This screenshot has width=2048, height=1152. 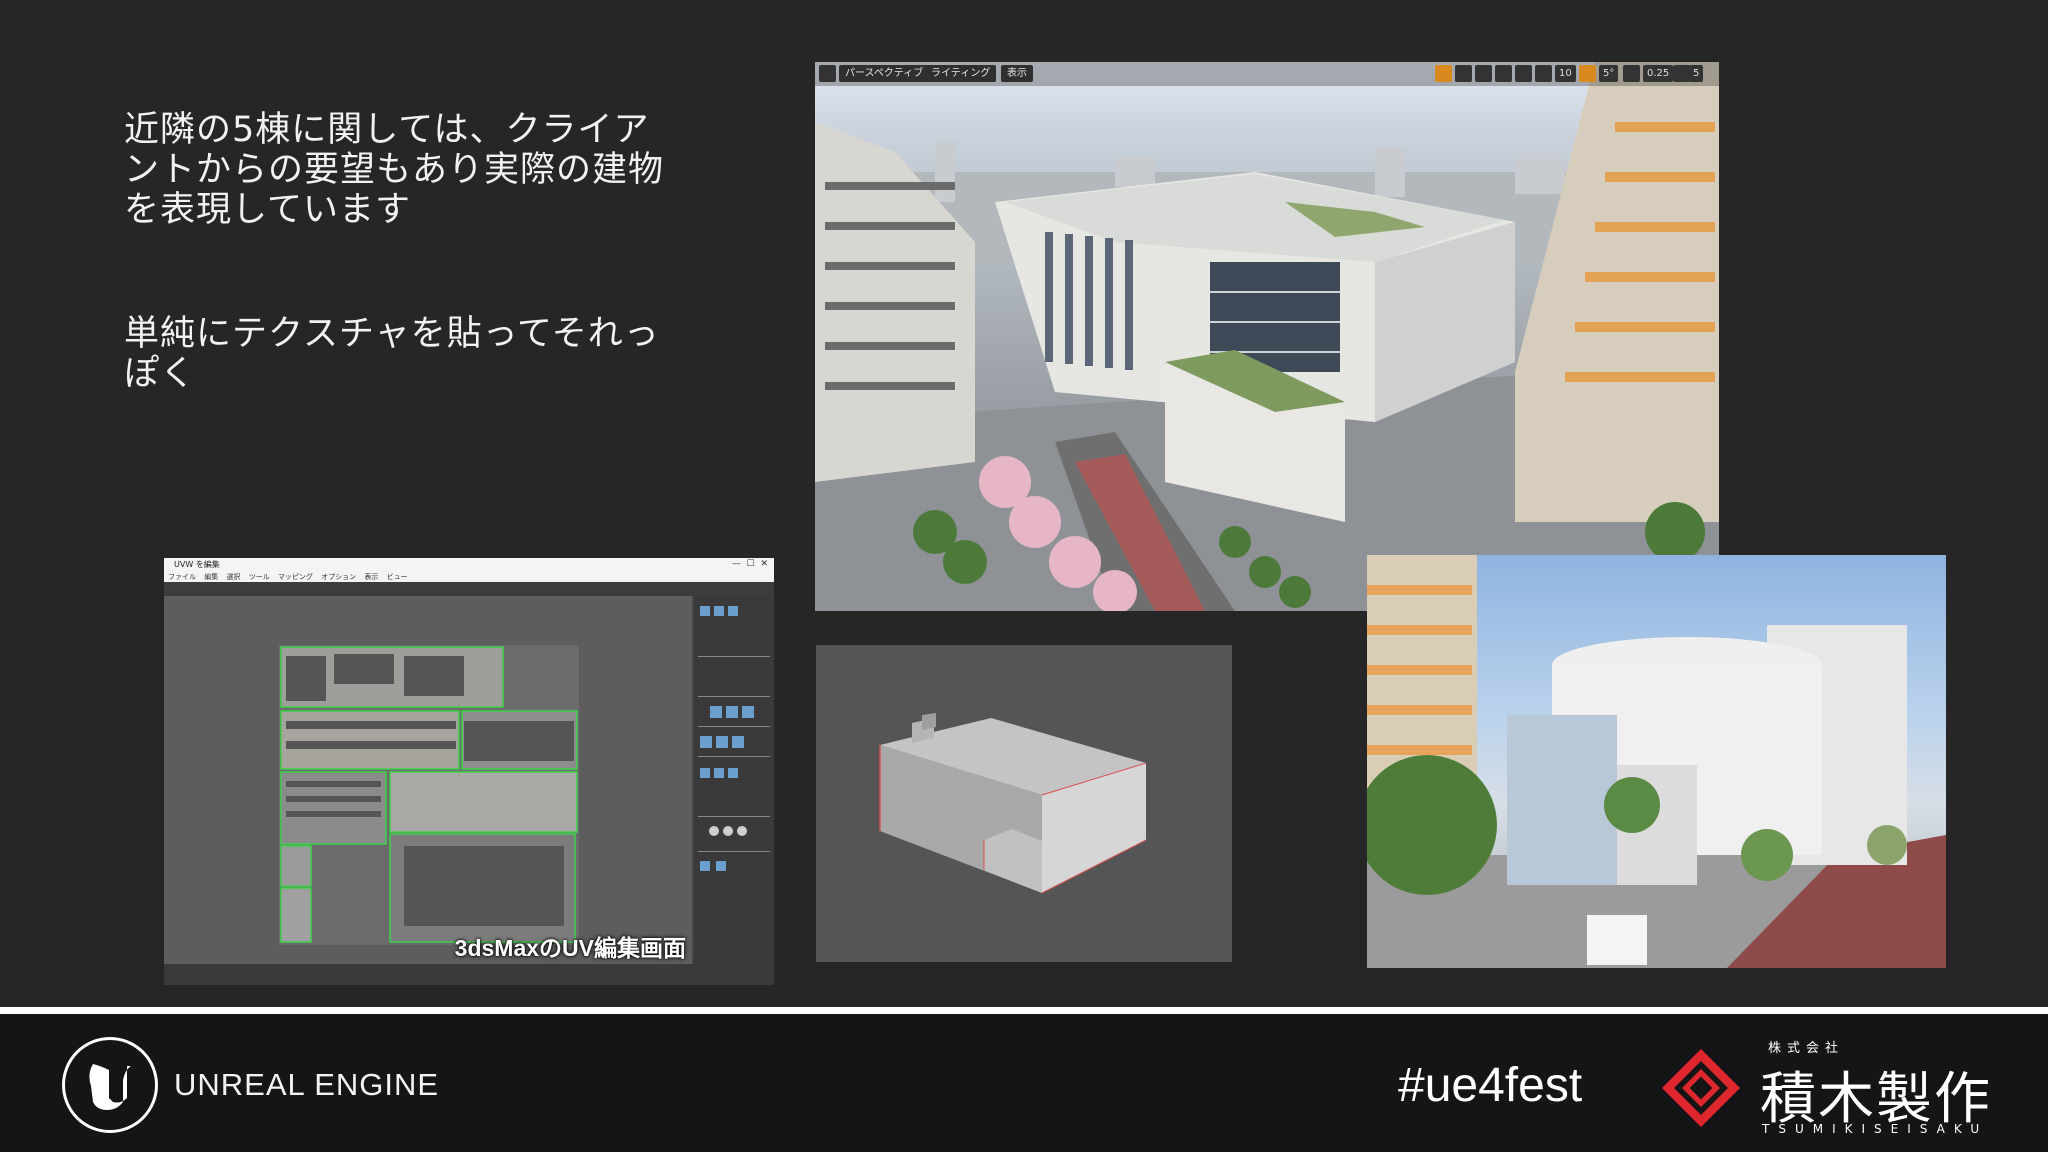 I want to click on uv-tool-icons, so click(x=734, y=738).